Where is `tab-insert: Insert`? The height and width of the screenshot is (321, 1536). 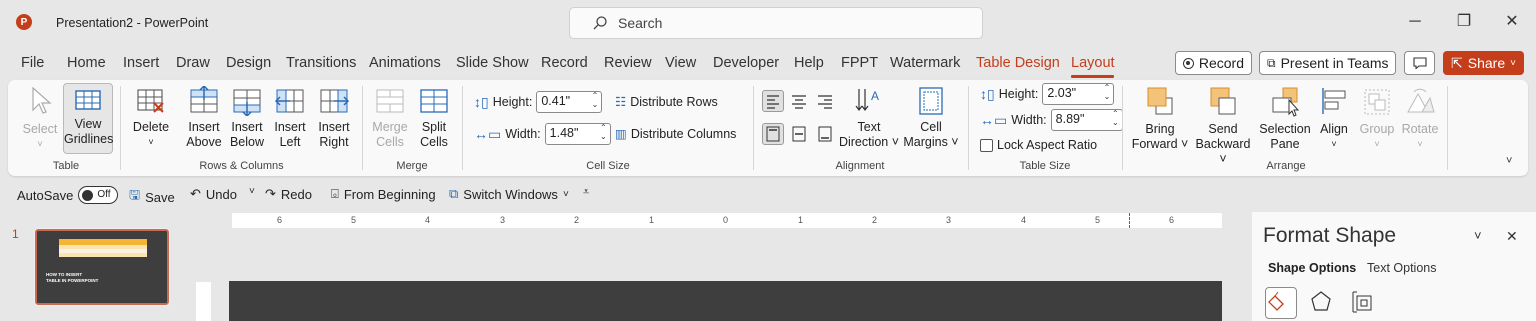 tab-insert: Insert is located at coordinates (141, 63).